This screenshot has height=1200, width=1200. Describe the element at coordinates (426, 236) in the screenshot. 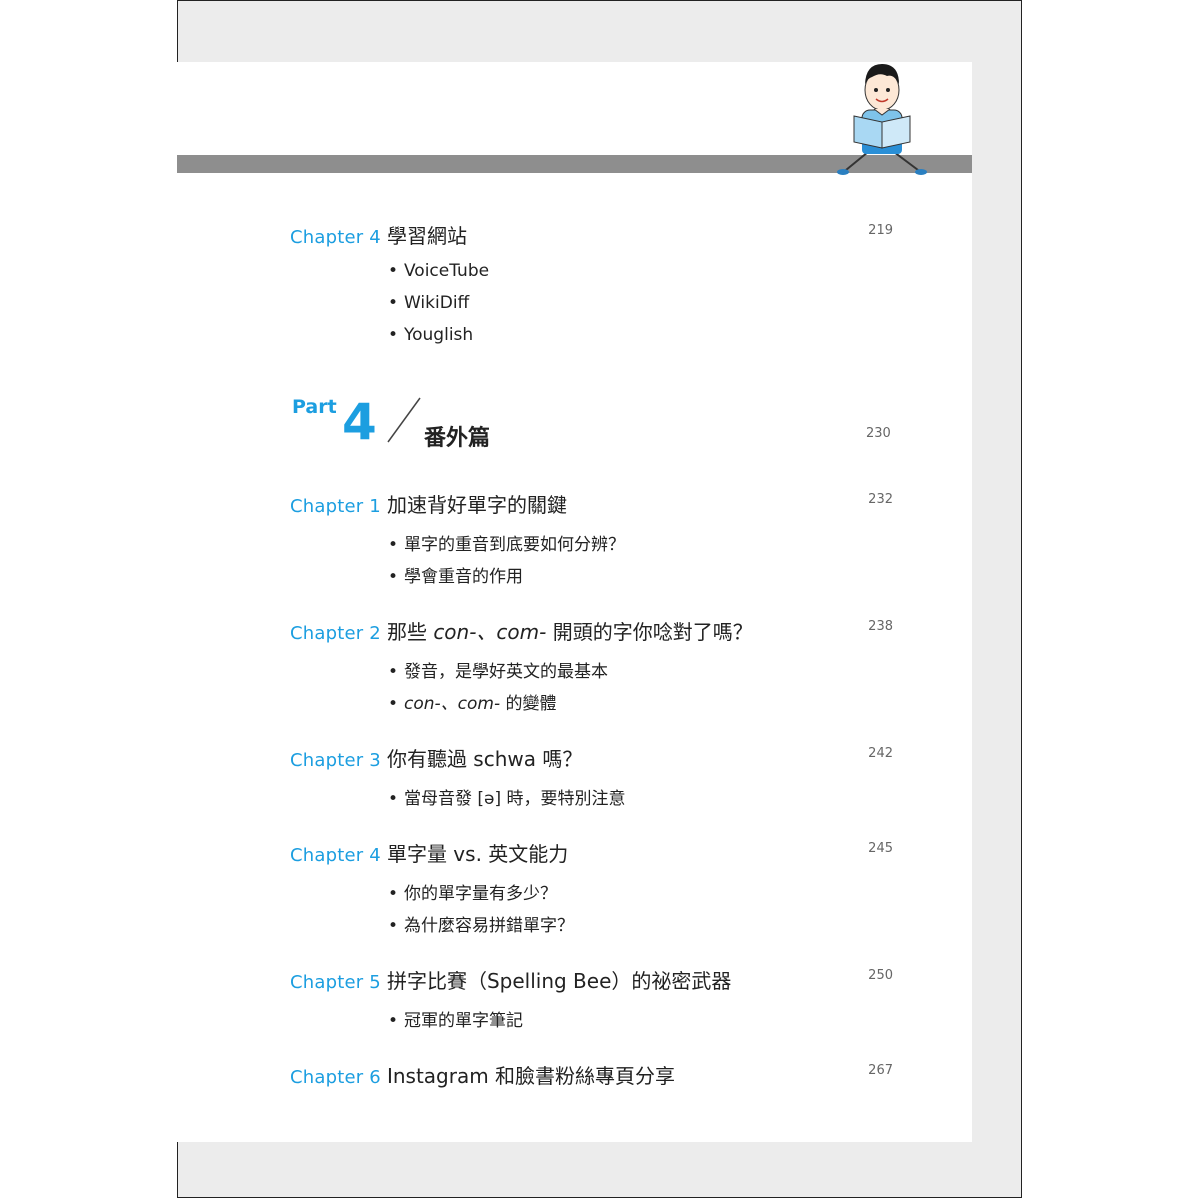

I see `chapter-title: 學習網站` at that location.